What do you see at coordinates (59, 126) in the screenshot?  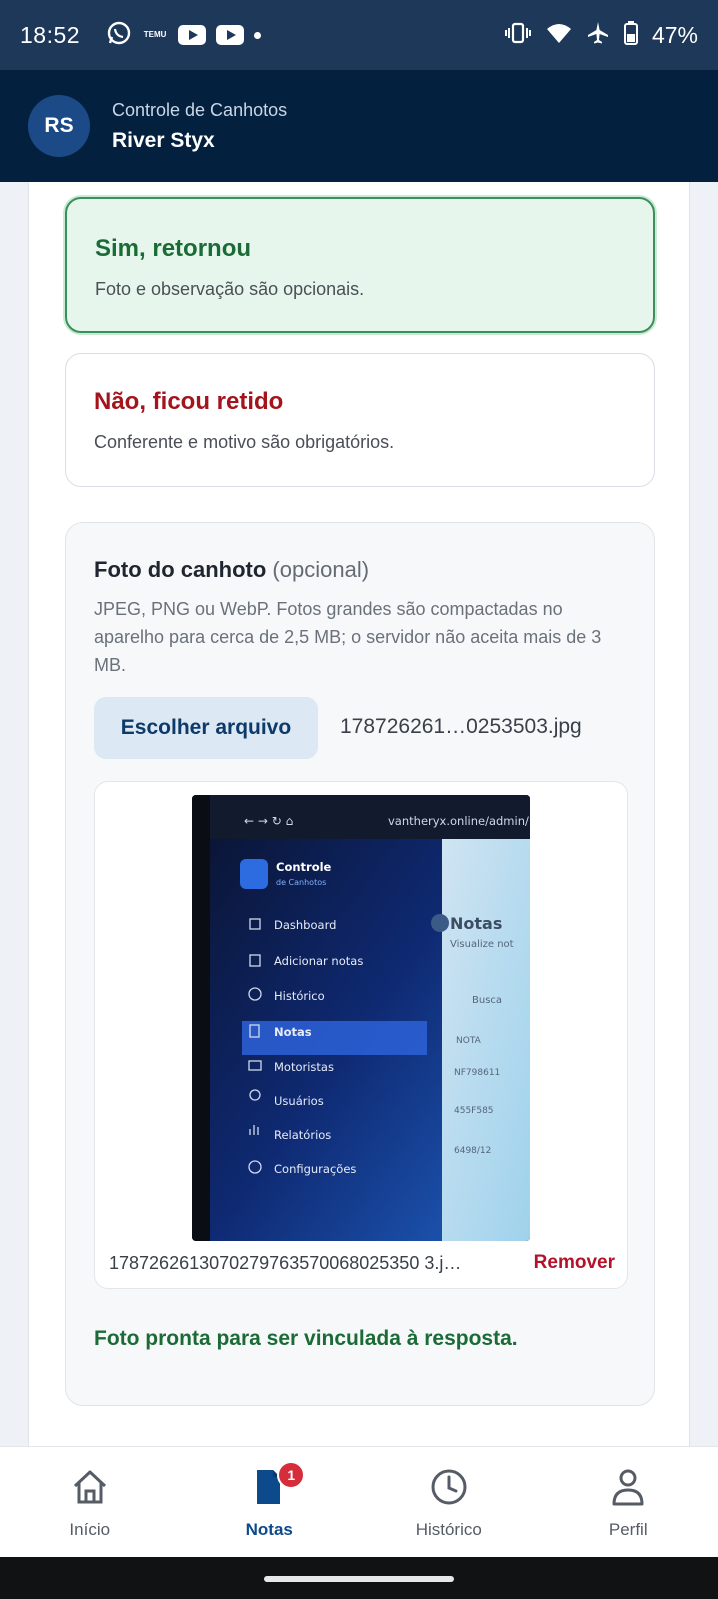 I see `avatar: RS` at bounding box center [59, 126].